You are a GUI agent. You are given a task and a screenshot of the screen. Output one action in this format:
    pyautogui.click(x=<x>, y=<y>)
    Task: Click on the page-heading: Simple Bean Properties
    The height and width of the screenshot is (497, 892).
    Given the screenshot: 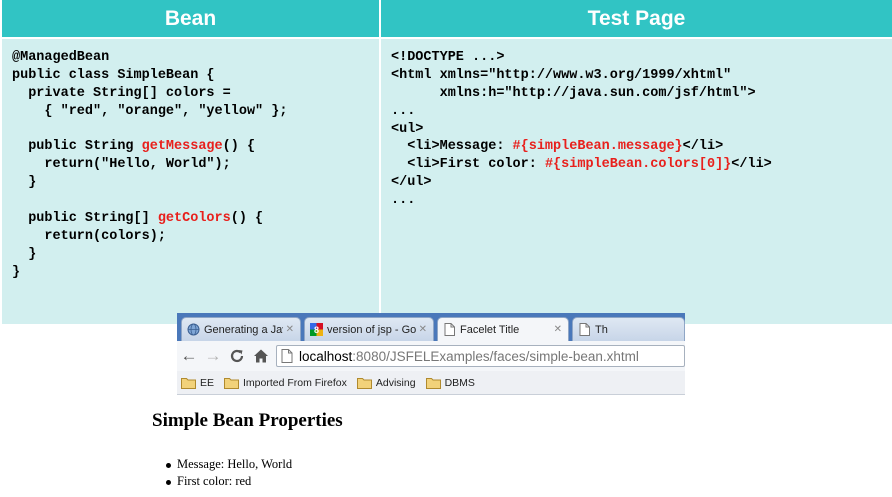 What is the action you would take?
    pyautogui.click(x=247, y=420)
    